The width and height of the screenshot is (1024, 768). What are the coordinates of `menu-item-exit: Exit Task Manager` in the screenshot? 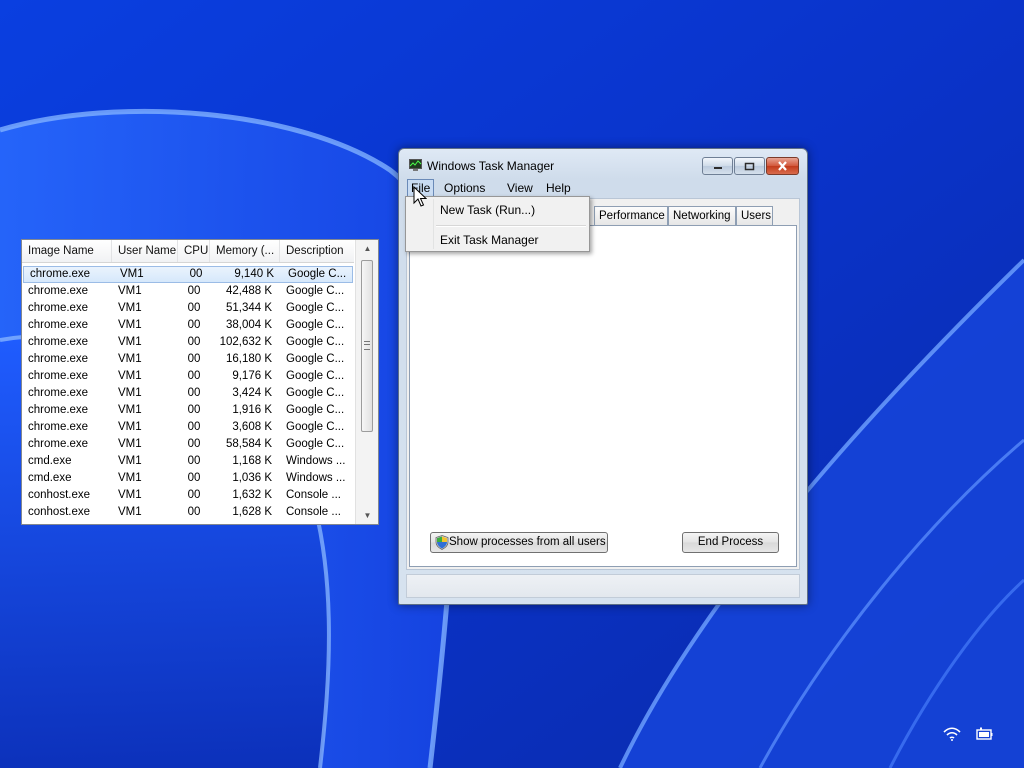 It's located at (489, 240).